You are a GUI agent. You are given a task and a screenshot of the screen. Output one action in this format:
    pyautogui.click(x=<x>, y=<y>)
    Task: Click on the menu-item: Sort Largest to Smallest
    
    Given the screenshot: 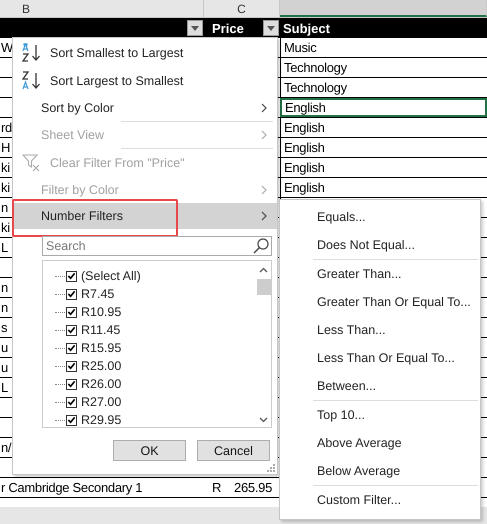 What is the action you would take?
    pyautogui.click(x=145, y=81)
    